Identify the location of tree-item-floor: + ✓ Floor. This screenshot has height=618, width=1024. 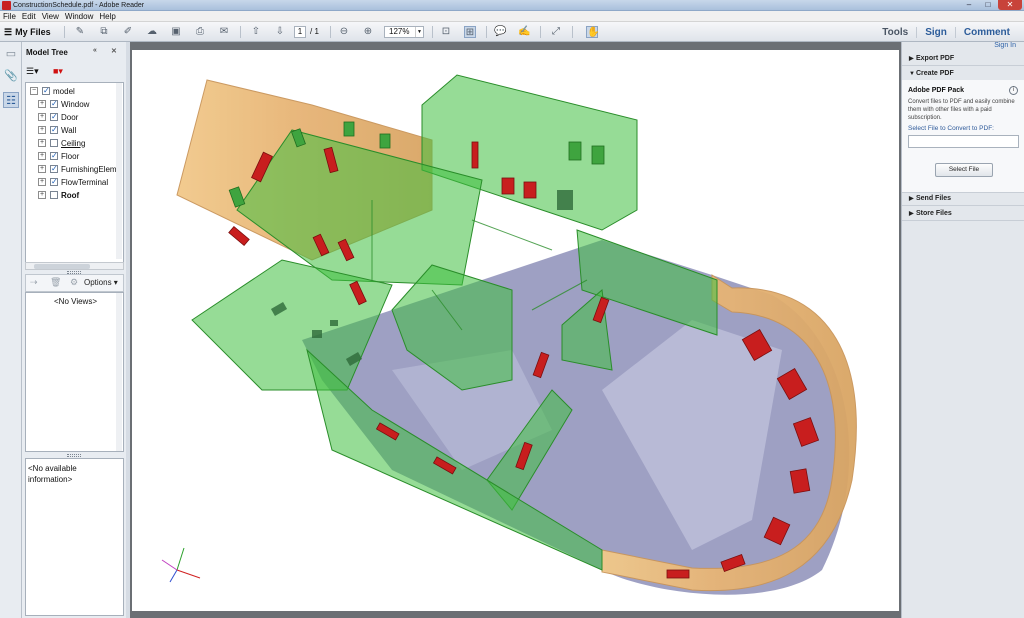
(58, 156).